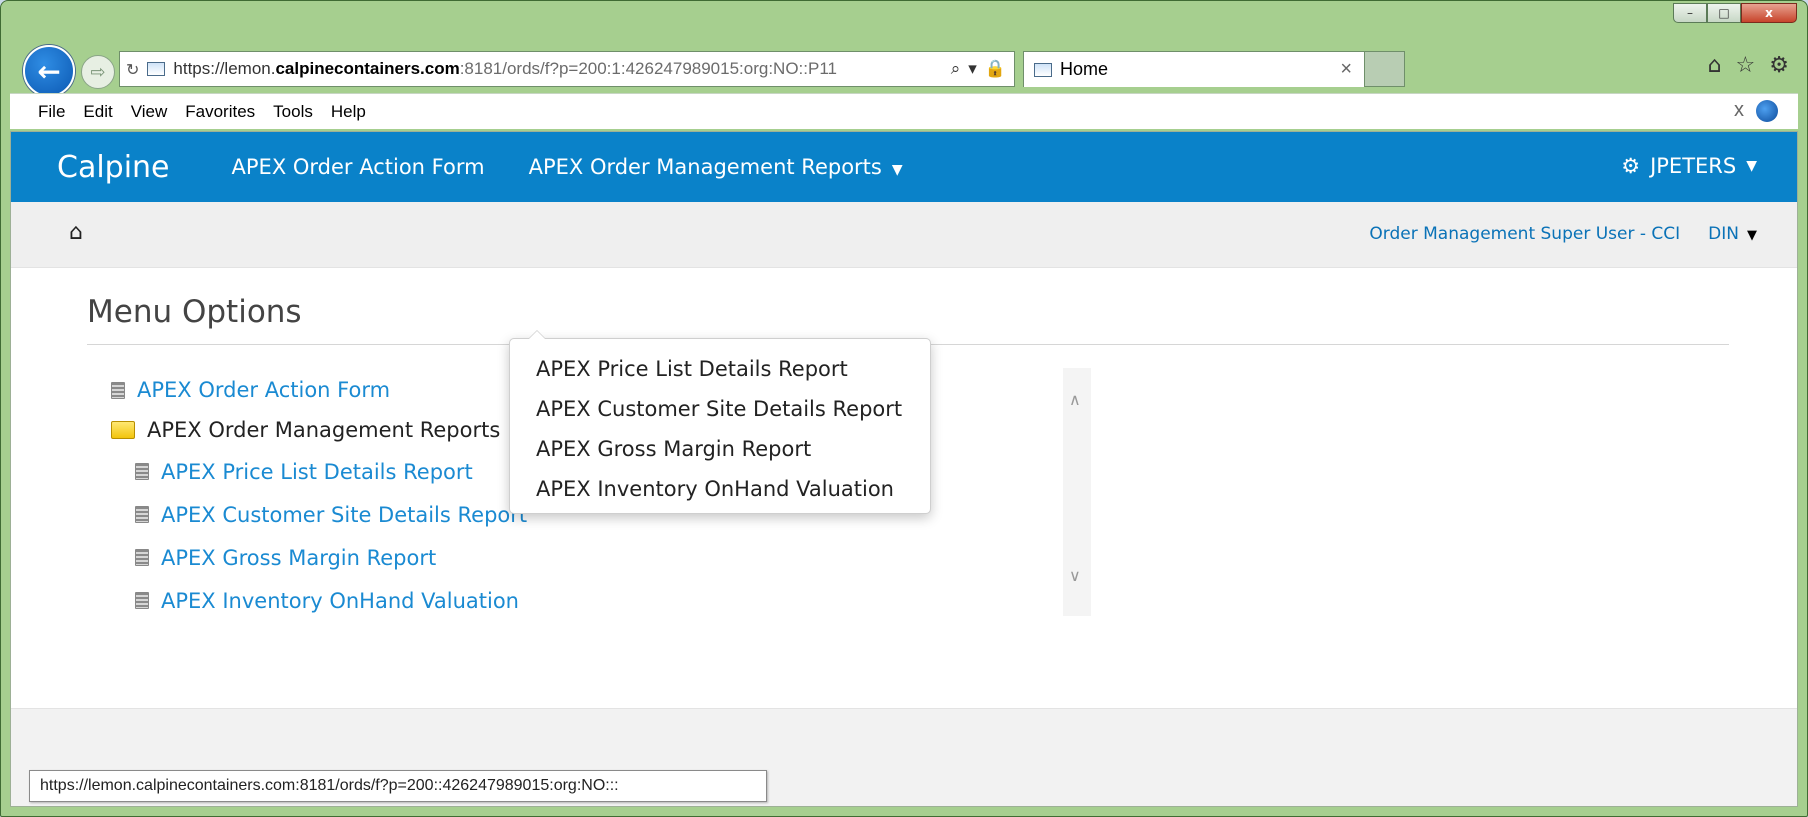 Image resolution: width=1808 pixels, height=817 pixels. I want to click on dropdown-item-customer-site: APEX Customer Site Details Report, so click(733, 409).